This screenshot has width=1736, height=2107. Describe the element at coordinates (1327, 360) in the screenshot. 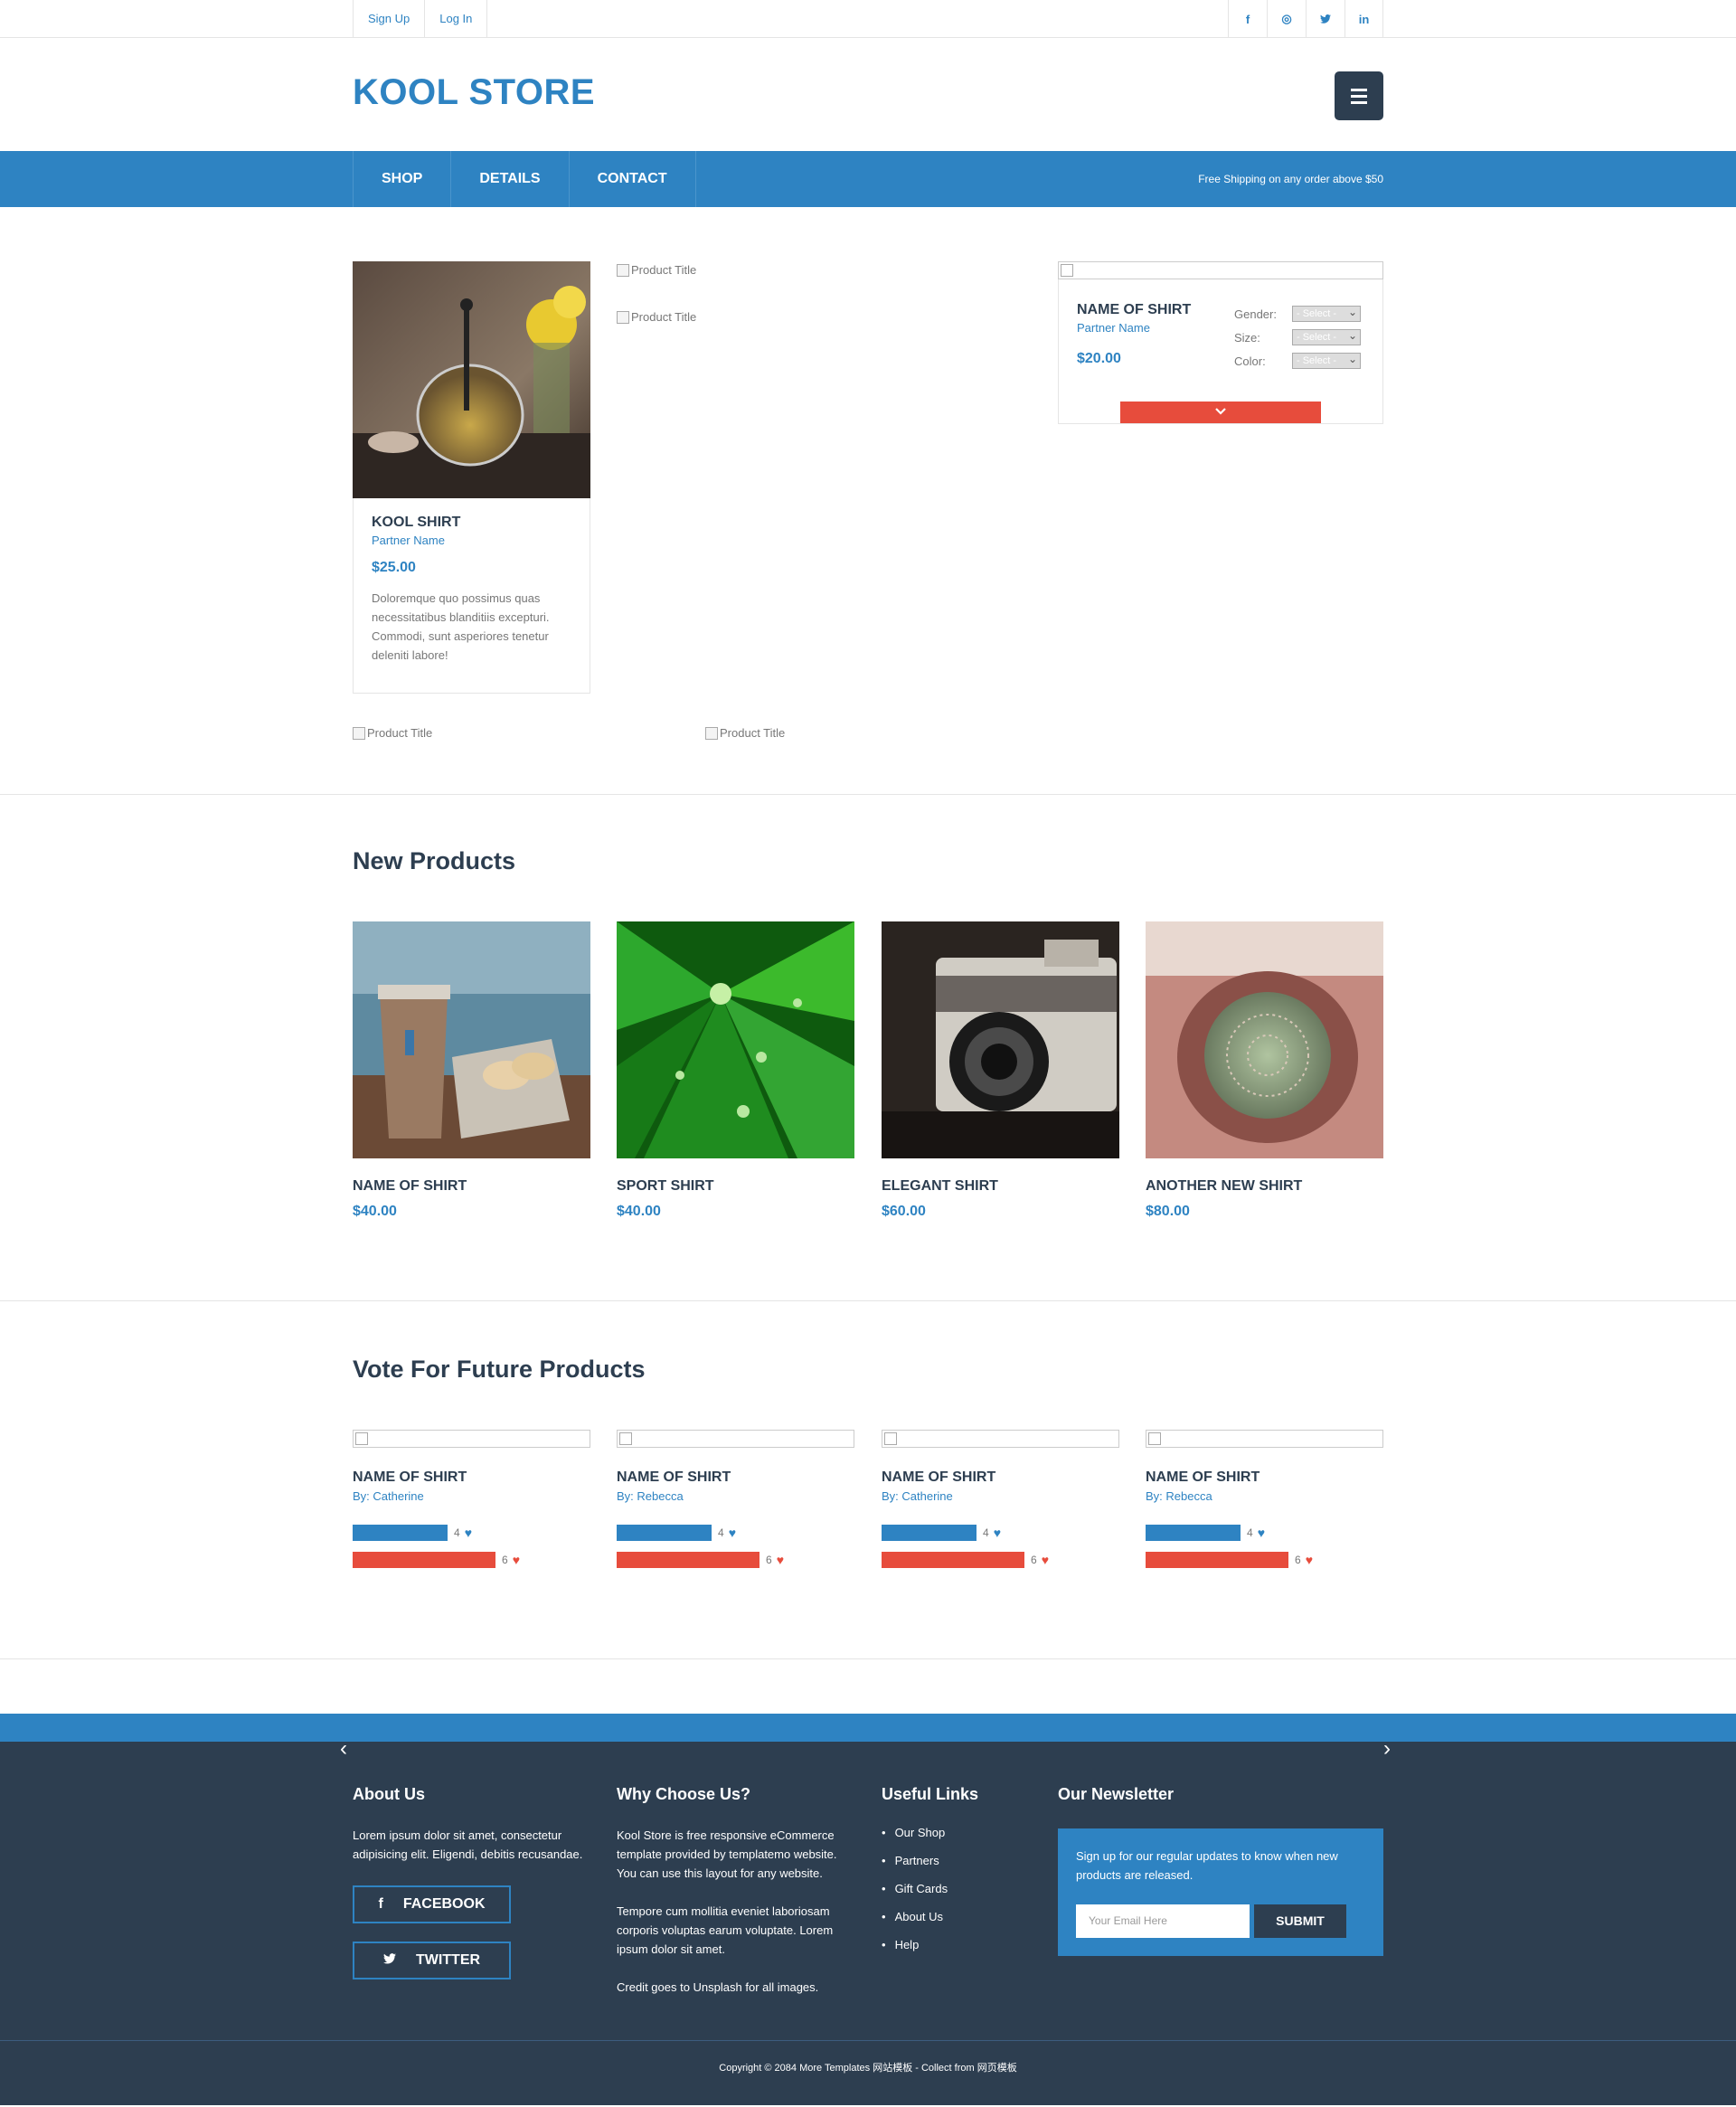

I see `color-select: - Select -` at that location.